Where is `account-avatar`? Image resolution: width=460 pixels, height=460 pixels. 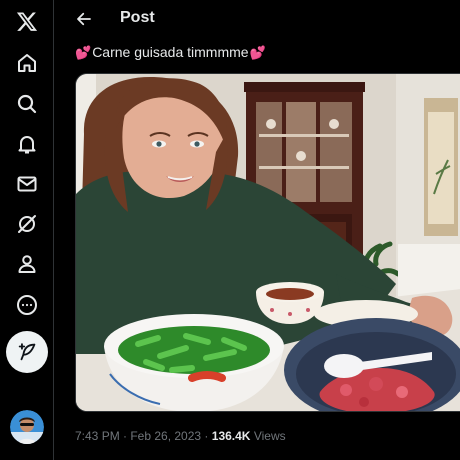
account-avatar is located at coordinates (27, 427).